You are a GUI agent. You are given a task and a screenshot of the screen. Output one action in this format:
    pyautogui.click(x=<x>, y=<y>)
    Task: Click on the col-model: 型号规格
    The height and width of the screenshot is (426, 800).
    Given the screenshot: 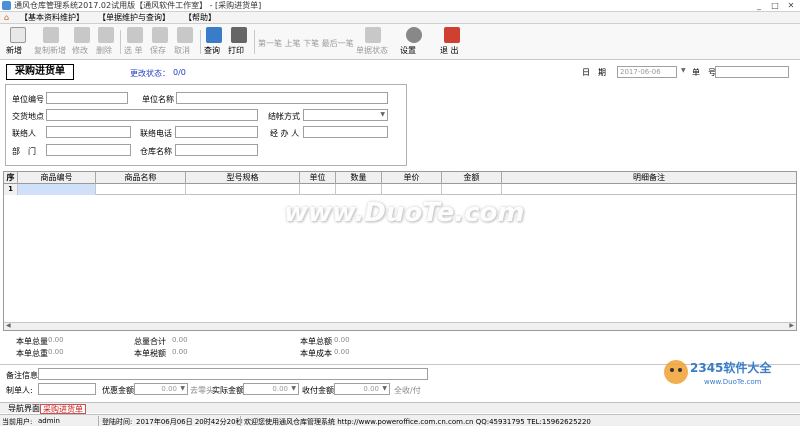 What is the action you would take?
    pyautogui.click(x=243, y=178)
    